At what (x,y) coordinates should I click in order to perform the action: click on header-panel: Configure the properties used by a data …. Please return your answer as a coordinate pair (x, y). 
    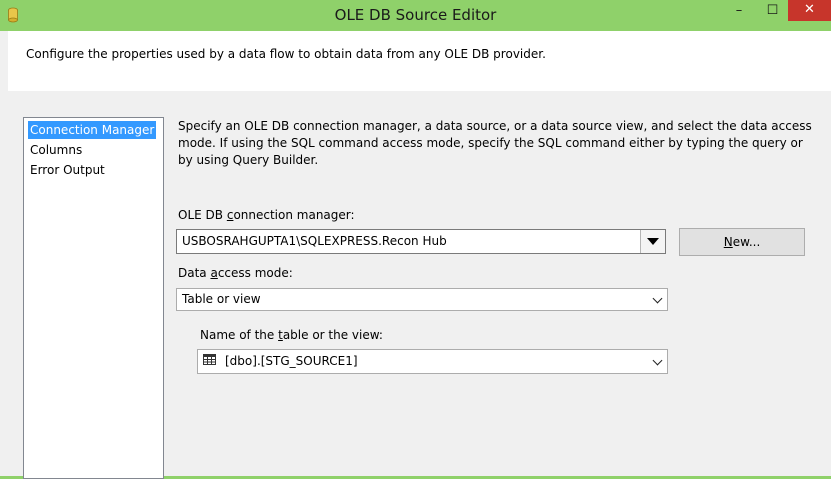
    Looking at the image, I should click on (419, 61).